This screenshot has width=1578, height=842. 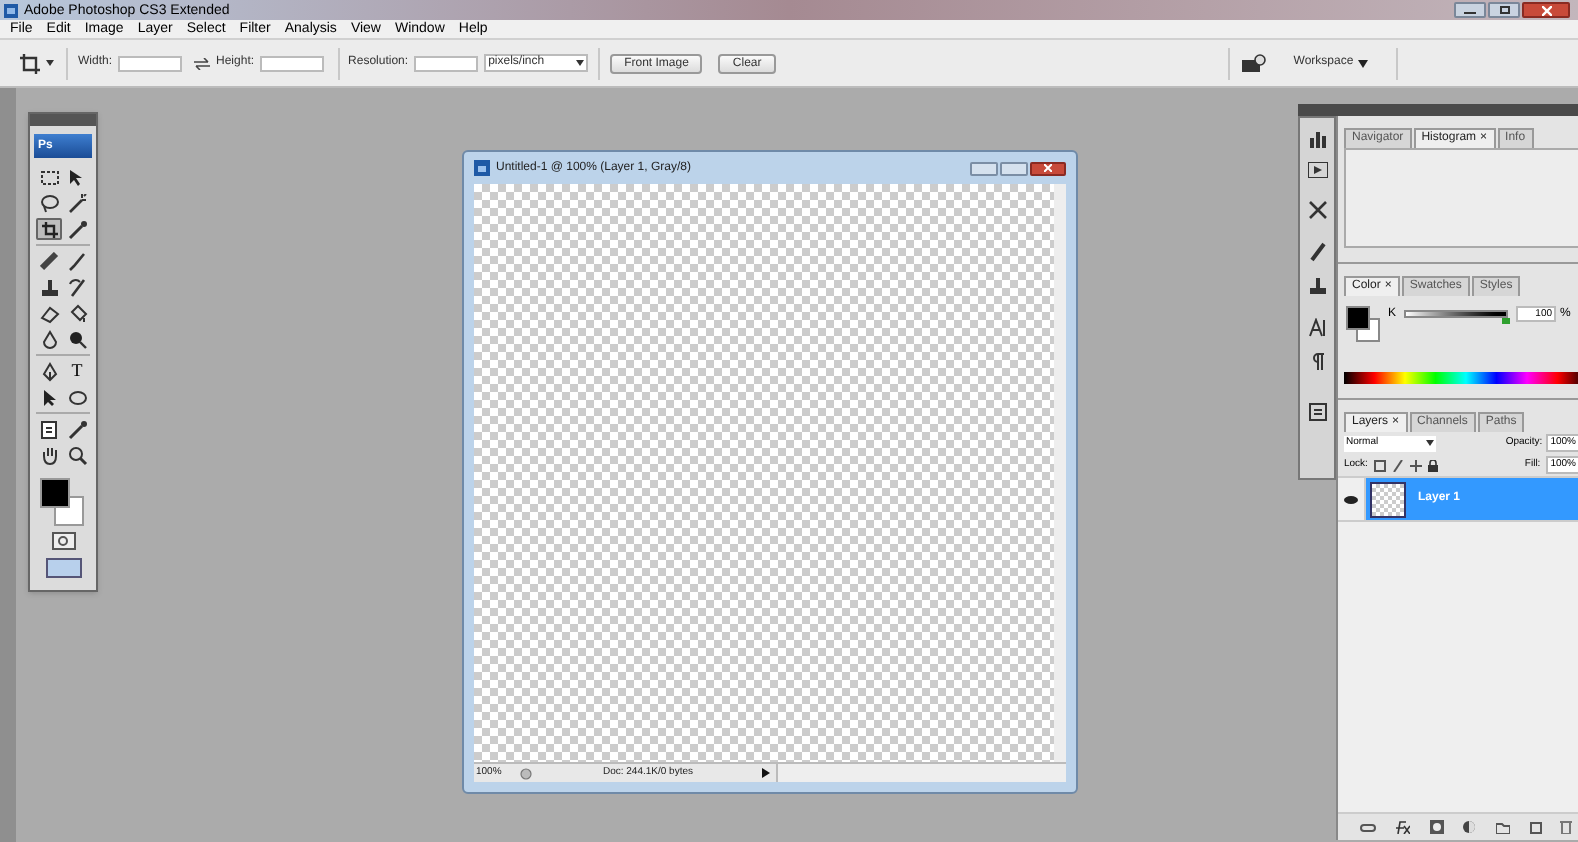 What do you see at coordinates (63, 541) in the screenshot?
I see `quick-mask-icon` at bounding box center [63, 541].